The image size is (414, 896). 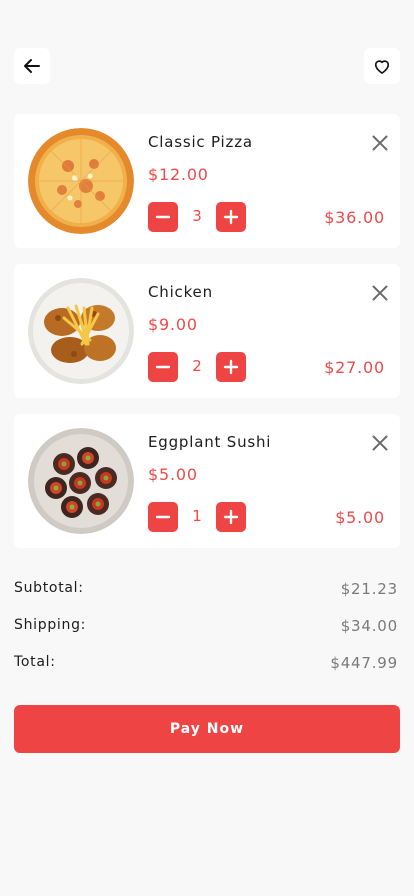 What do you see at coordinates (354, 367) in the screenshot?
I see `line-total: $27.00` at bounding box center [354, 367].